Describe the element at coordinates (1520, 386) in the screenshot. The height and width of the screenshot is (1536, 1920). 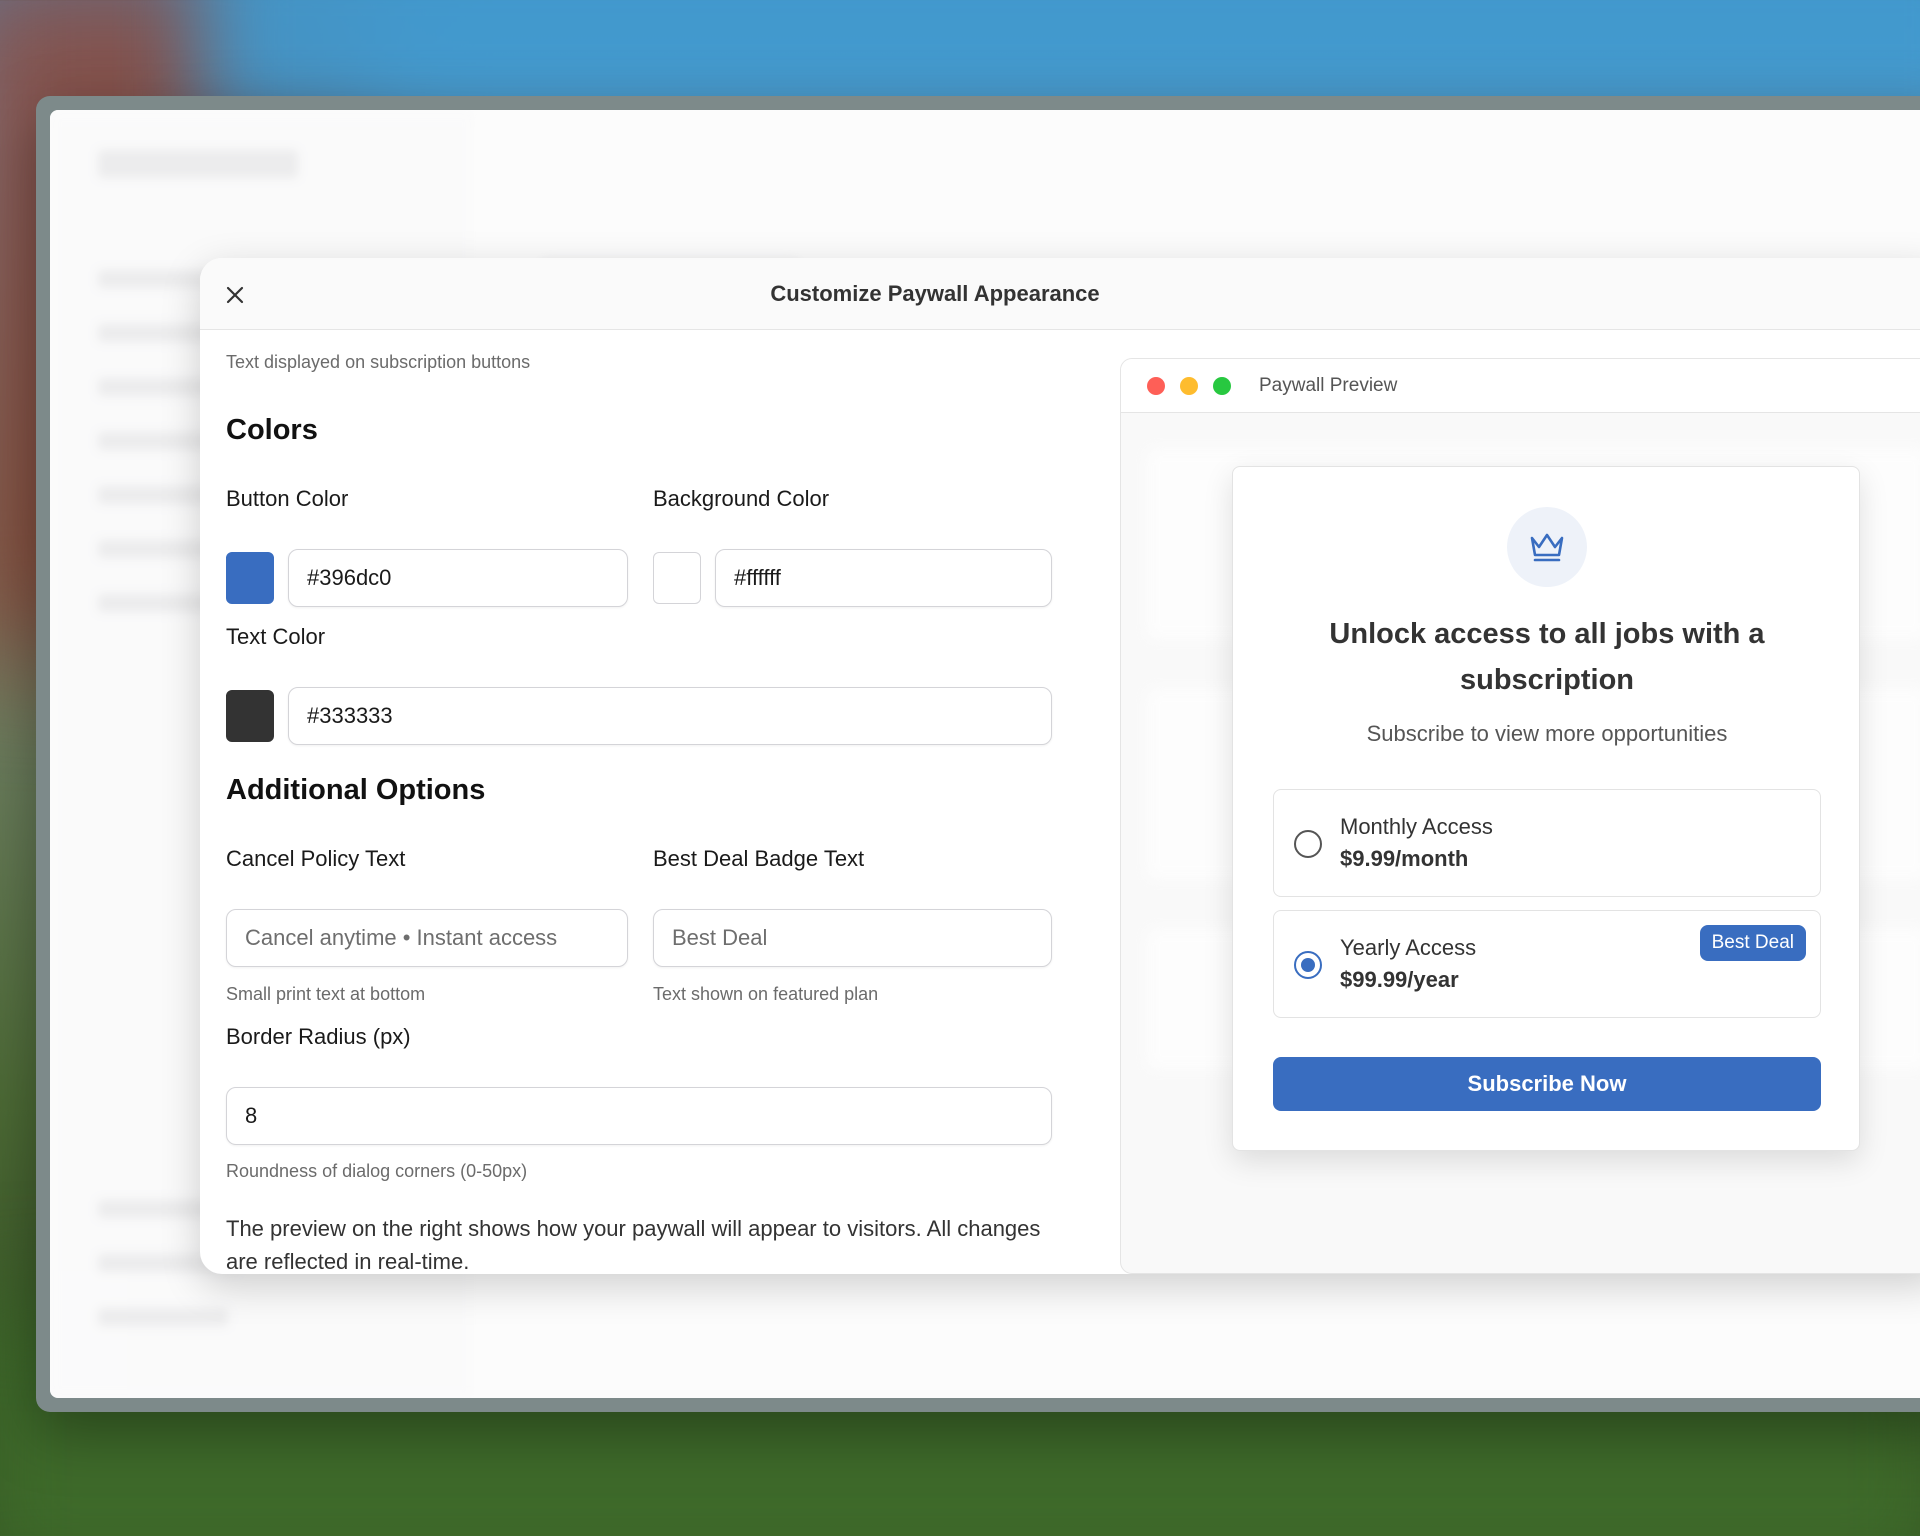
I see `preview-titlebar: Paywall Preview` at that location.